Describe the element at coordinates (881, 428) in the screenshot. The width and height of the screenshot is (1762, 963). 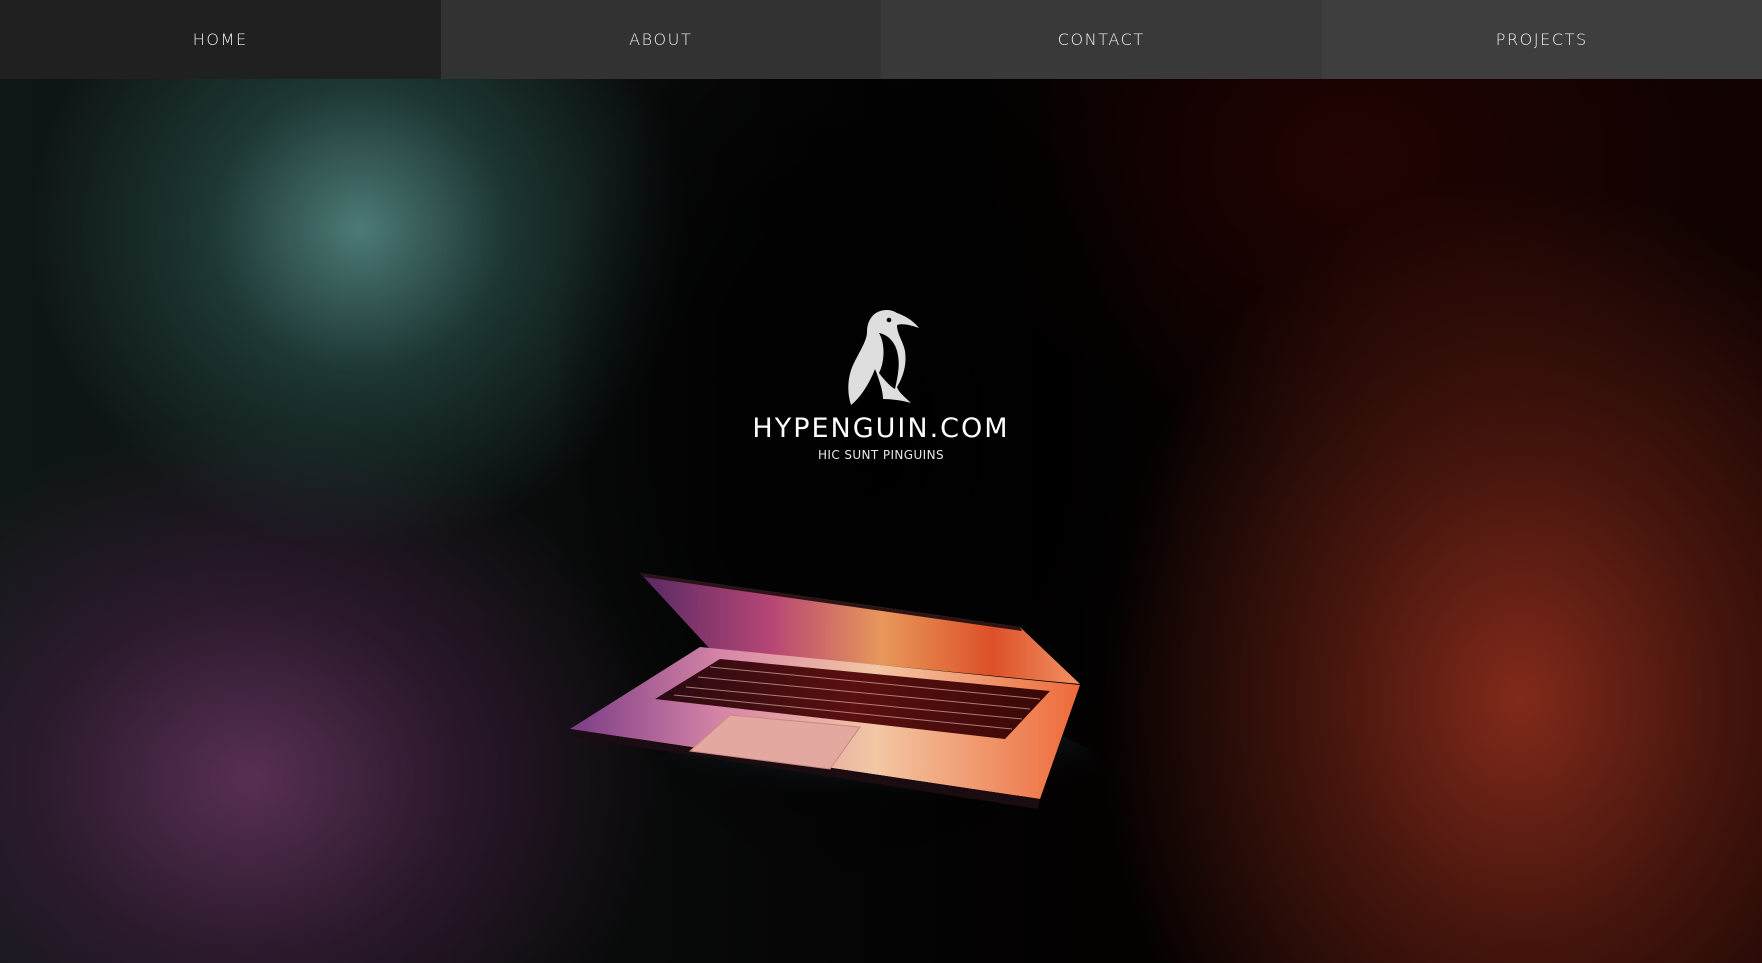
I see `brand-name: HYPENGUIN.COM` at that location.